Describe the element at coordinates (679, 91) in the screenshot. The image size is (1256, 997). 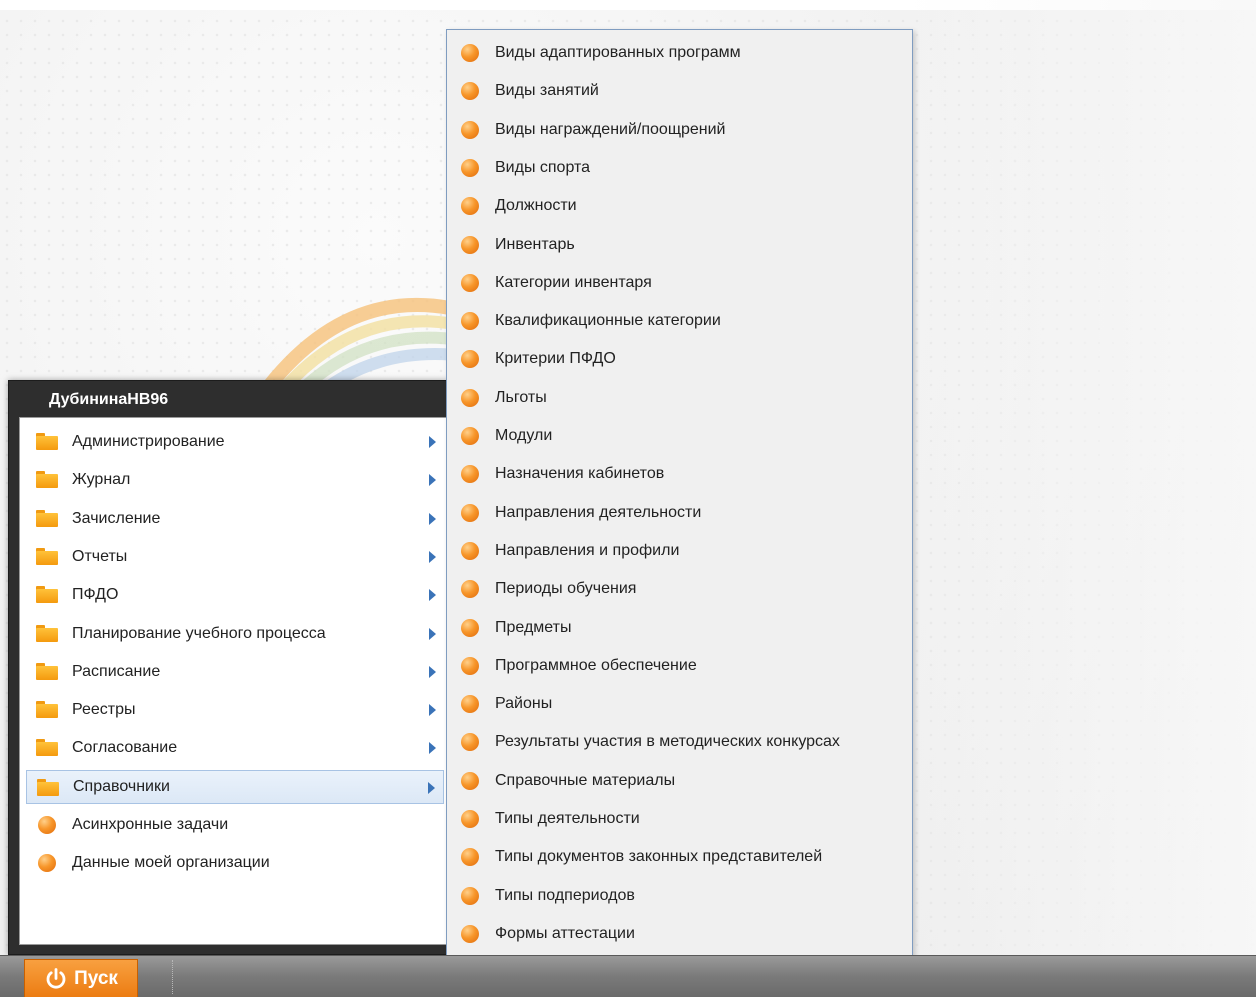
I see `submenu-item: Виды занятий` at that location.